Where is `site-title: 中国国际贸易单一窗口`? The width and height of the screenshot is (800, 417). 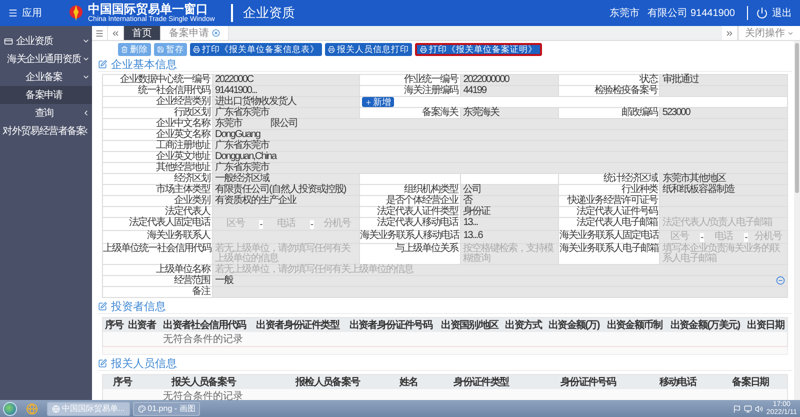
site-title: 中国国际贸易单一窗口 is located at coordinates (148, 9).